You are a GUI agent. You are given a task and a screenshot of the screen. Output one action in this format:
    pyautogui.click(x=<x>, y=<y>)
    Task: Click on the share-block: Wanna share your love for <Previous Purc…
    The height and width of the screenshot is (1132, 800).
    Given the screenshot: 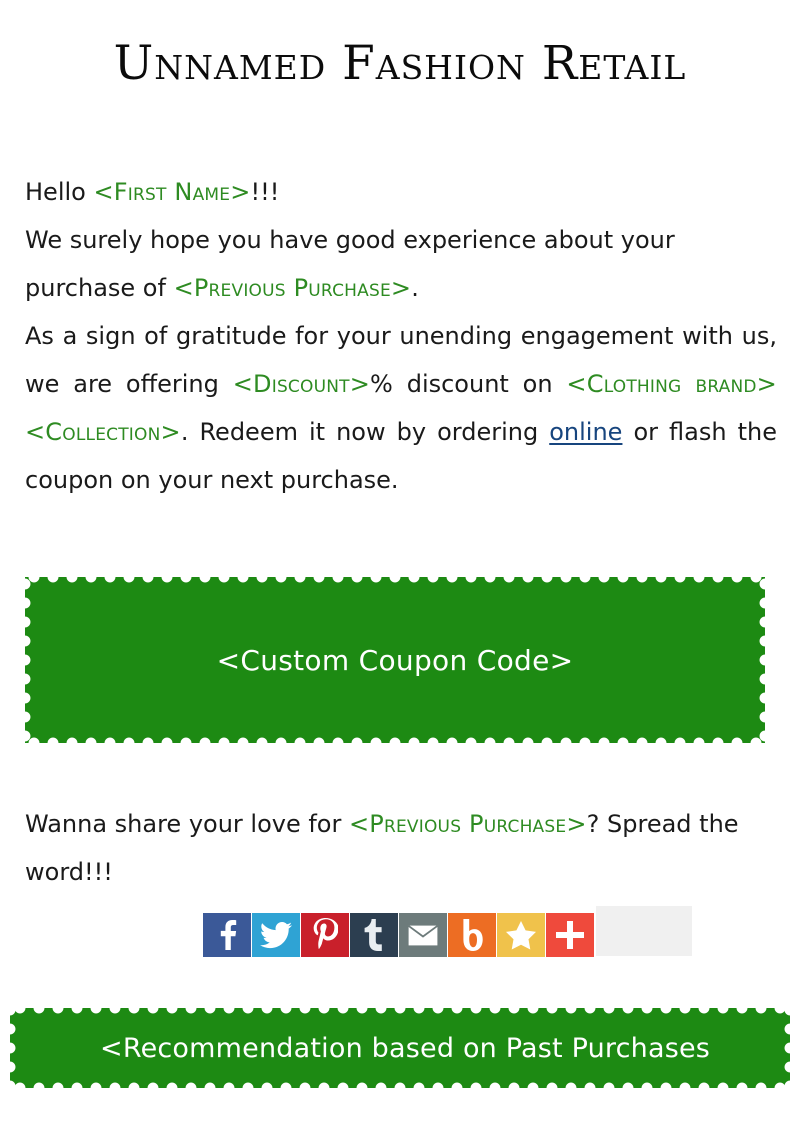 What is the action you would take?
    pyautogui.click(x=401, y=848)
    